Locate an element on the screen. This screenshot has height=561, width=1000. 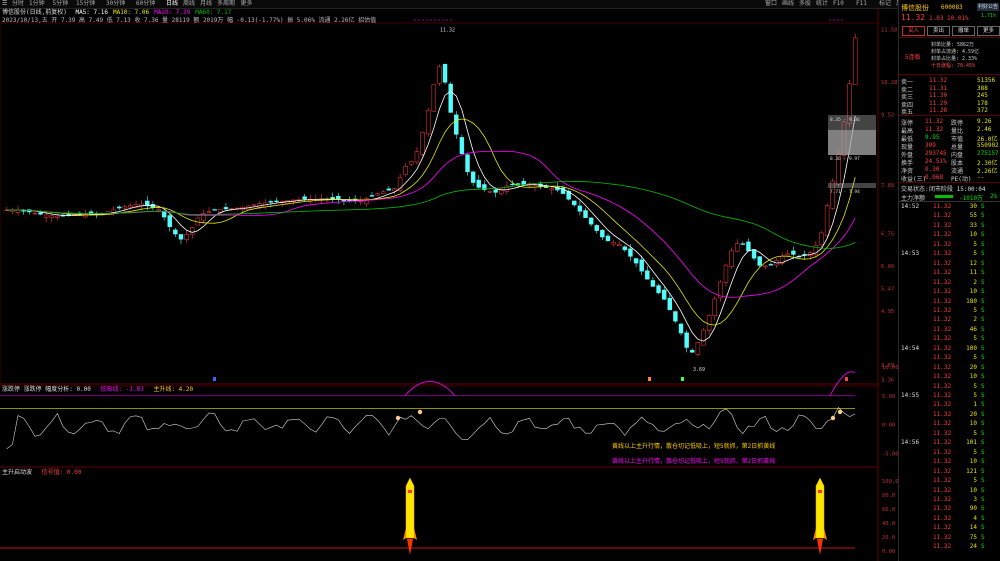
tick-volume: 101 is located at coordinates (971, 443).